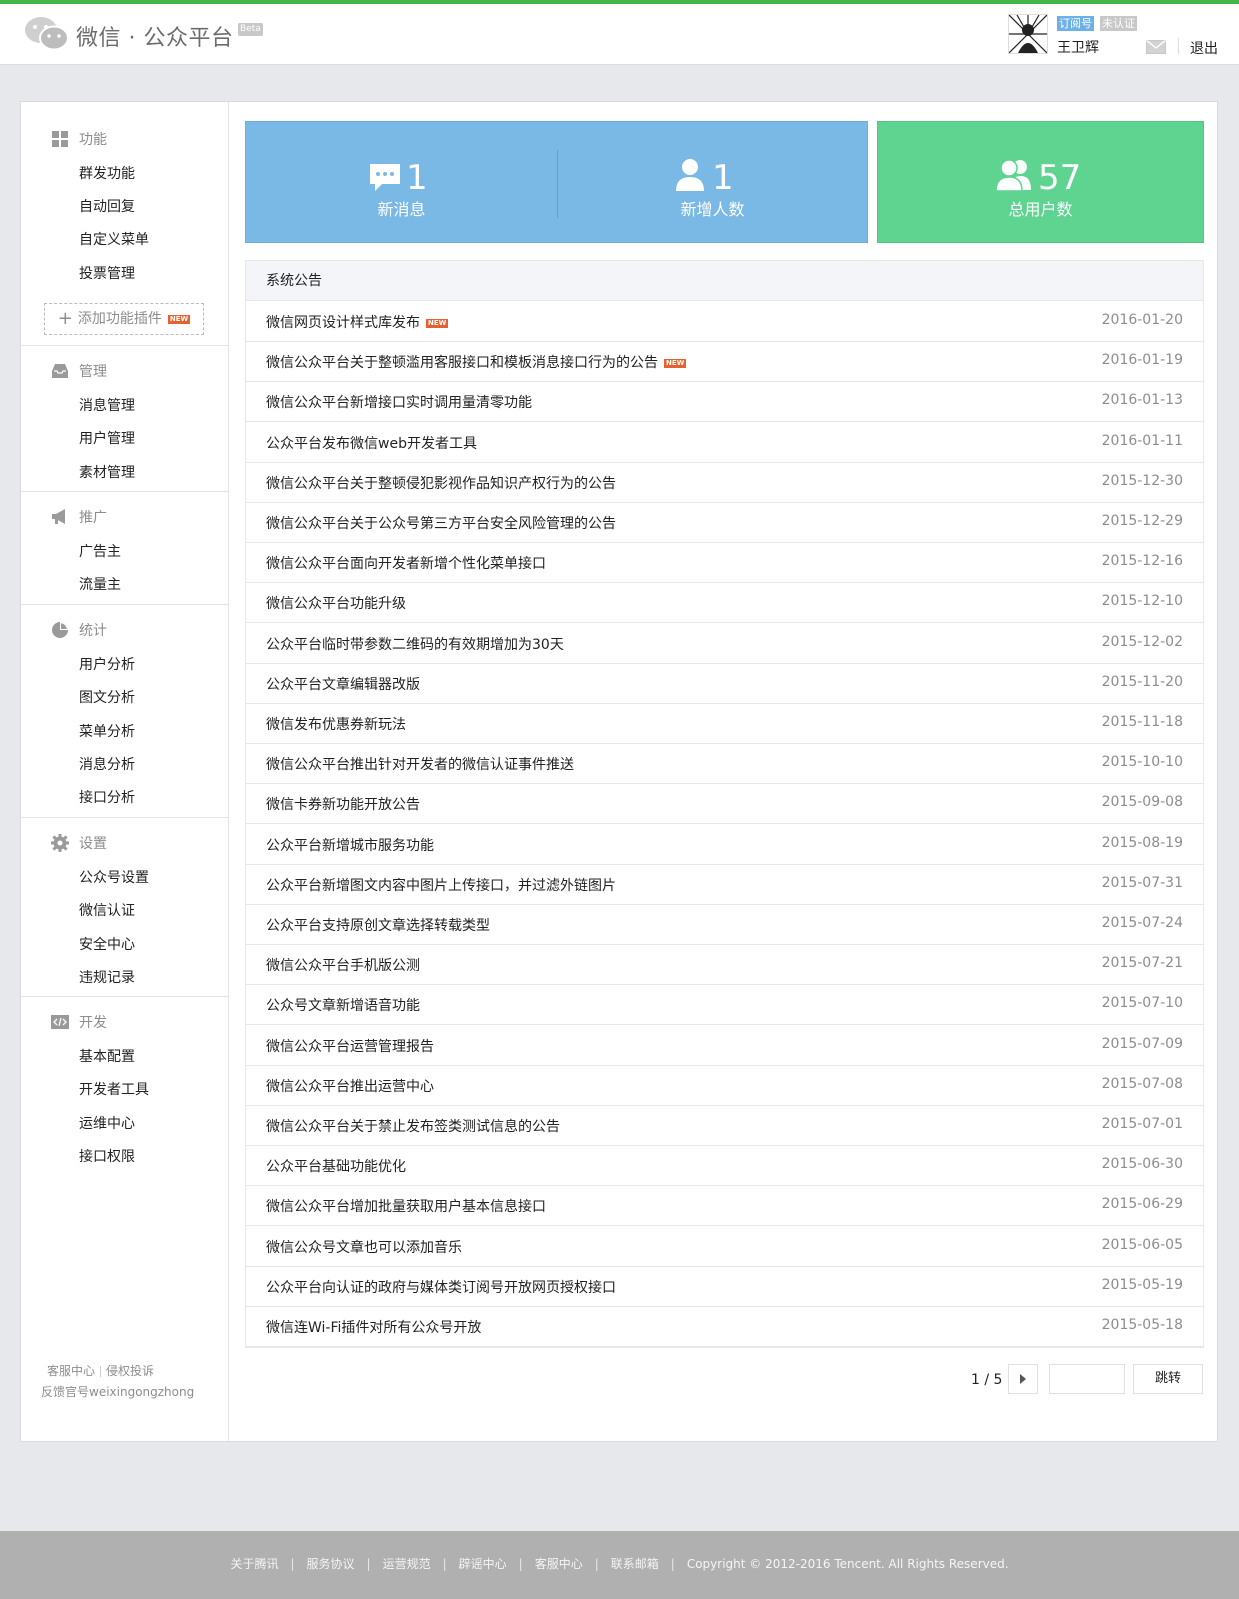 The width and height of the screenshot is (1239, 1599). What do you see at coordinates (336, 603) in the screenshot?
I see `notice-title: 微信公众平台功能升级` at bounding box center [336, 603].